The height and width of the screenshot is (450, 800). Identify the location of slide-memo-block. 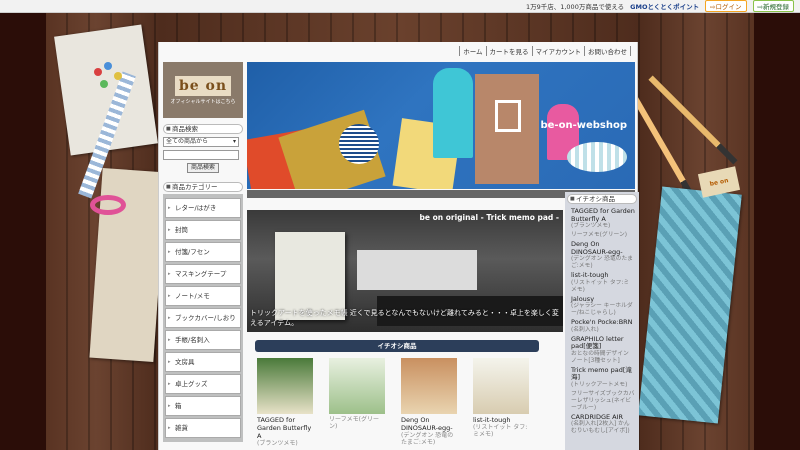
(310, 276).